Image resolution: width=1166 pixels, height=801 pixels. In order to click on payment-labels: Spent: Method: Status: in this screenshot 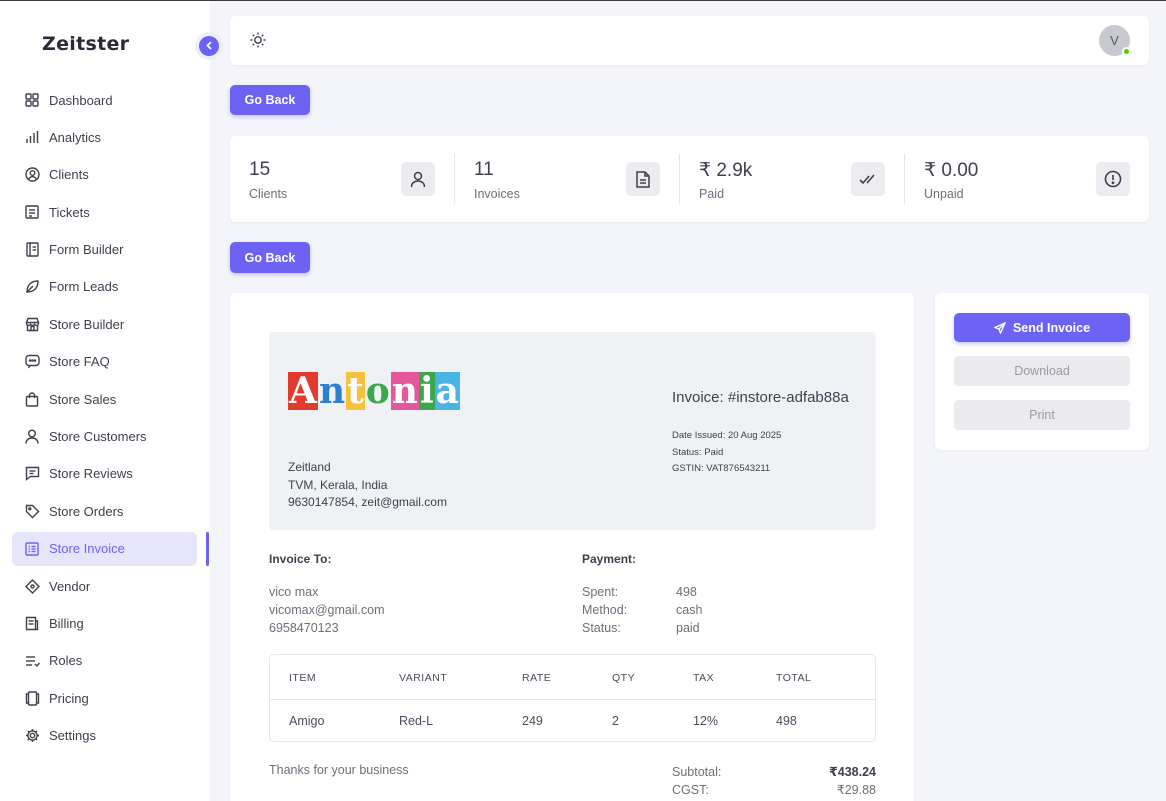, I will do `click(604, 610)`.